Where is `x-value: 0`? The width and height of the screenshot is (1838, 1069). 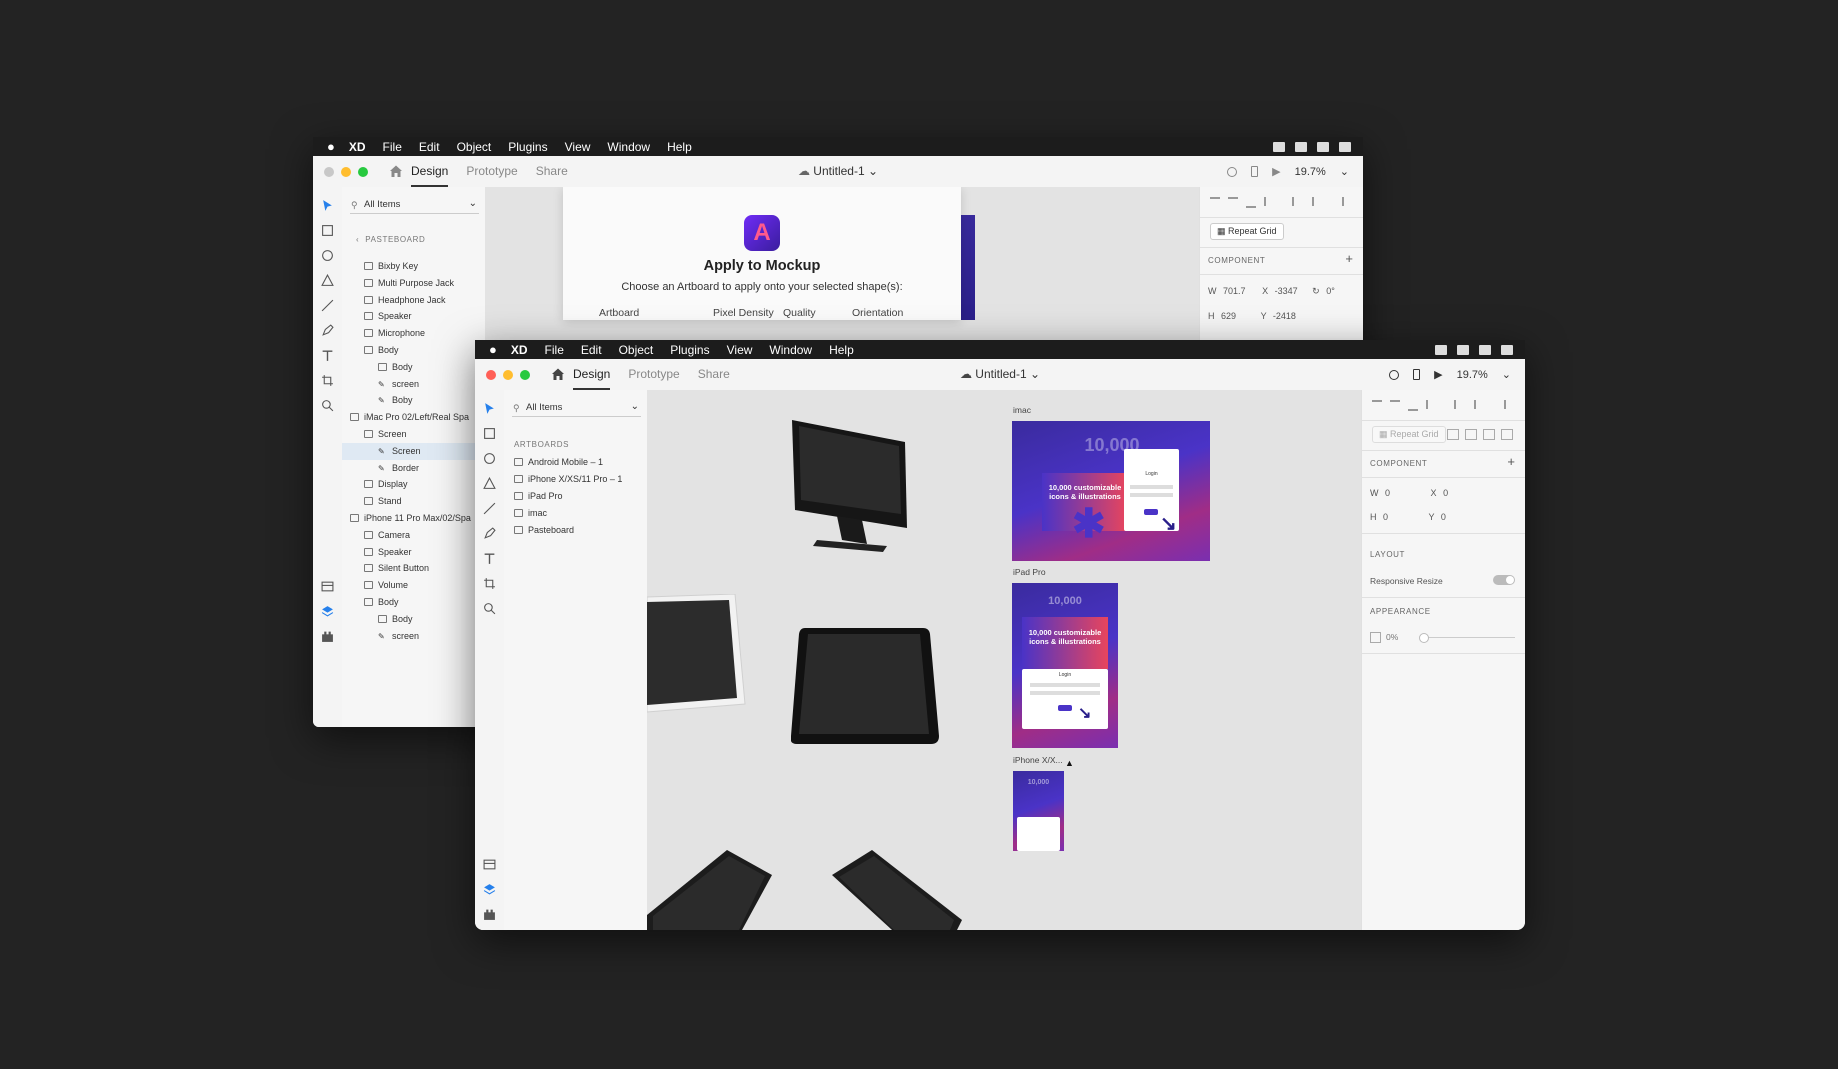 x-value: 0 is located at coordinates (1445, 493).